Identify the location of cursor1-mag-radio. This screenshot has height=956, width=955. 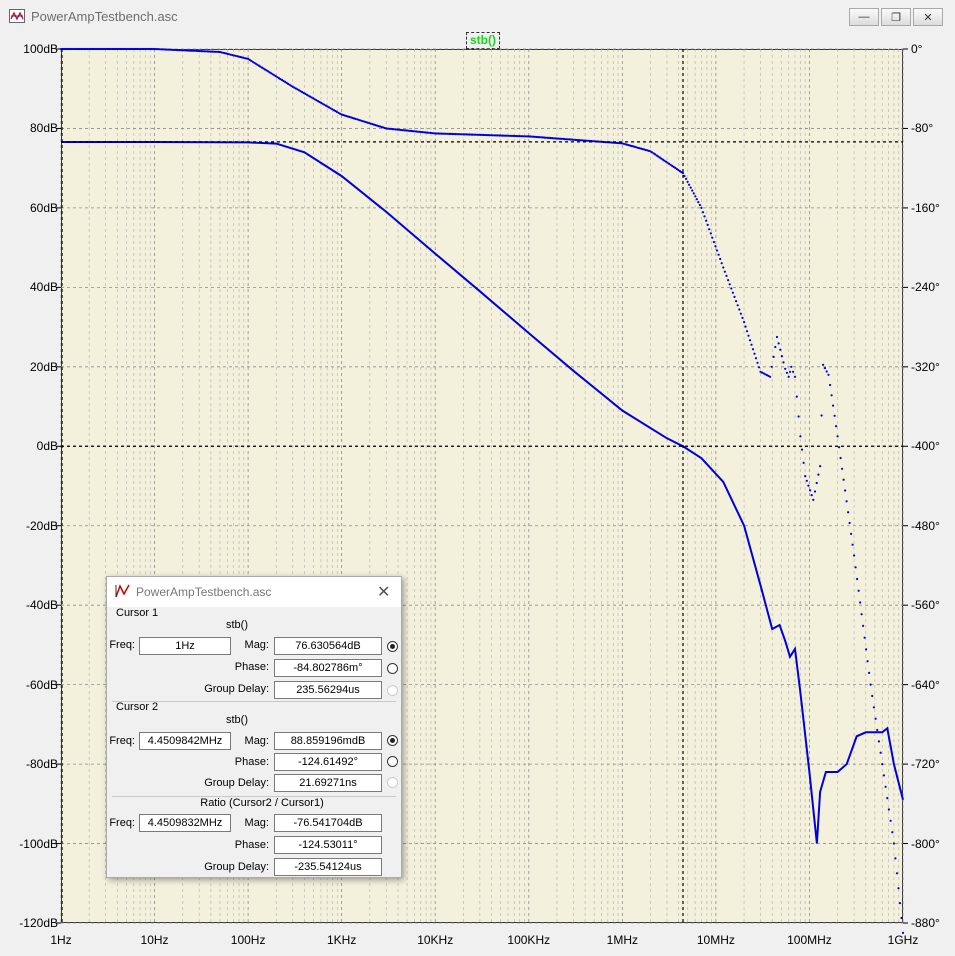
(392, 646).